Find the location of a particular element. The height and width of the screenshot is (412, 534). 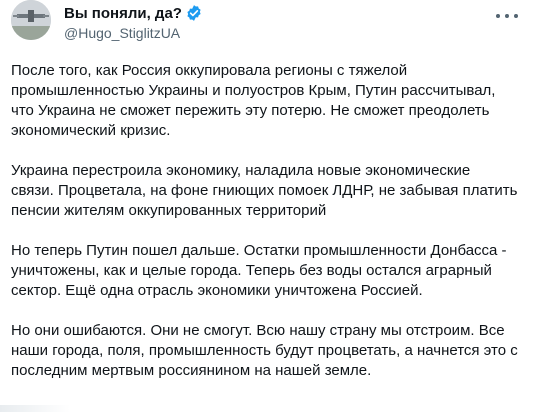

verified-badge-icon is located at coordinates (194, 13).